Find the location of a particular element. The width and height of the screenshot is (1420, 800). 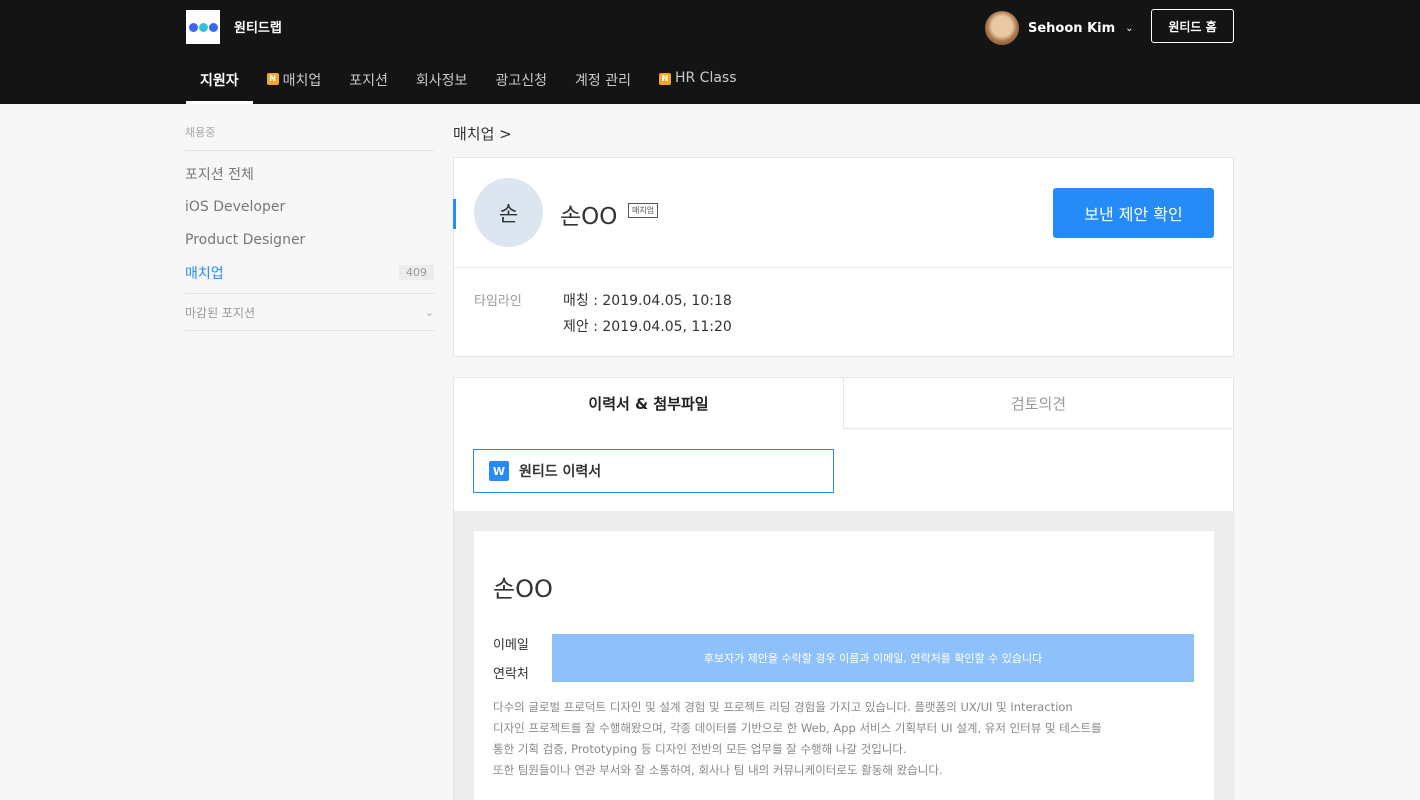

closed-positions-label: 마감된 포지션 is located at coordinates (220, 312).